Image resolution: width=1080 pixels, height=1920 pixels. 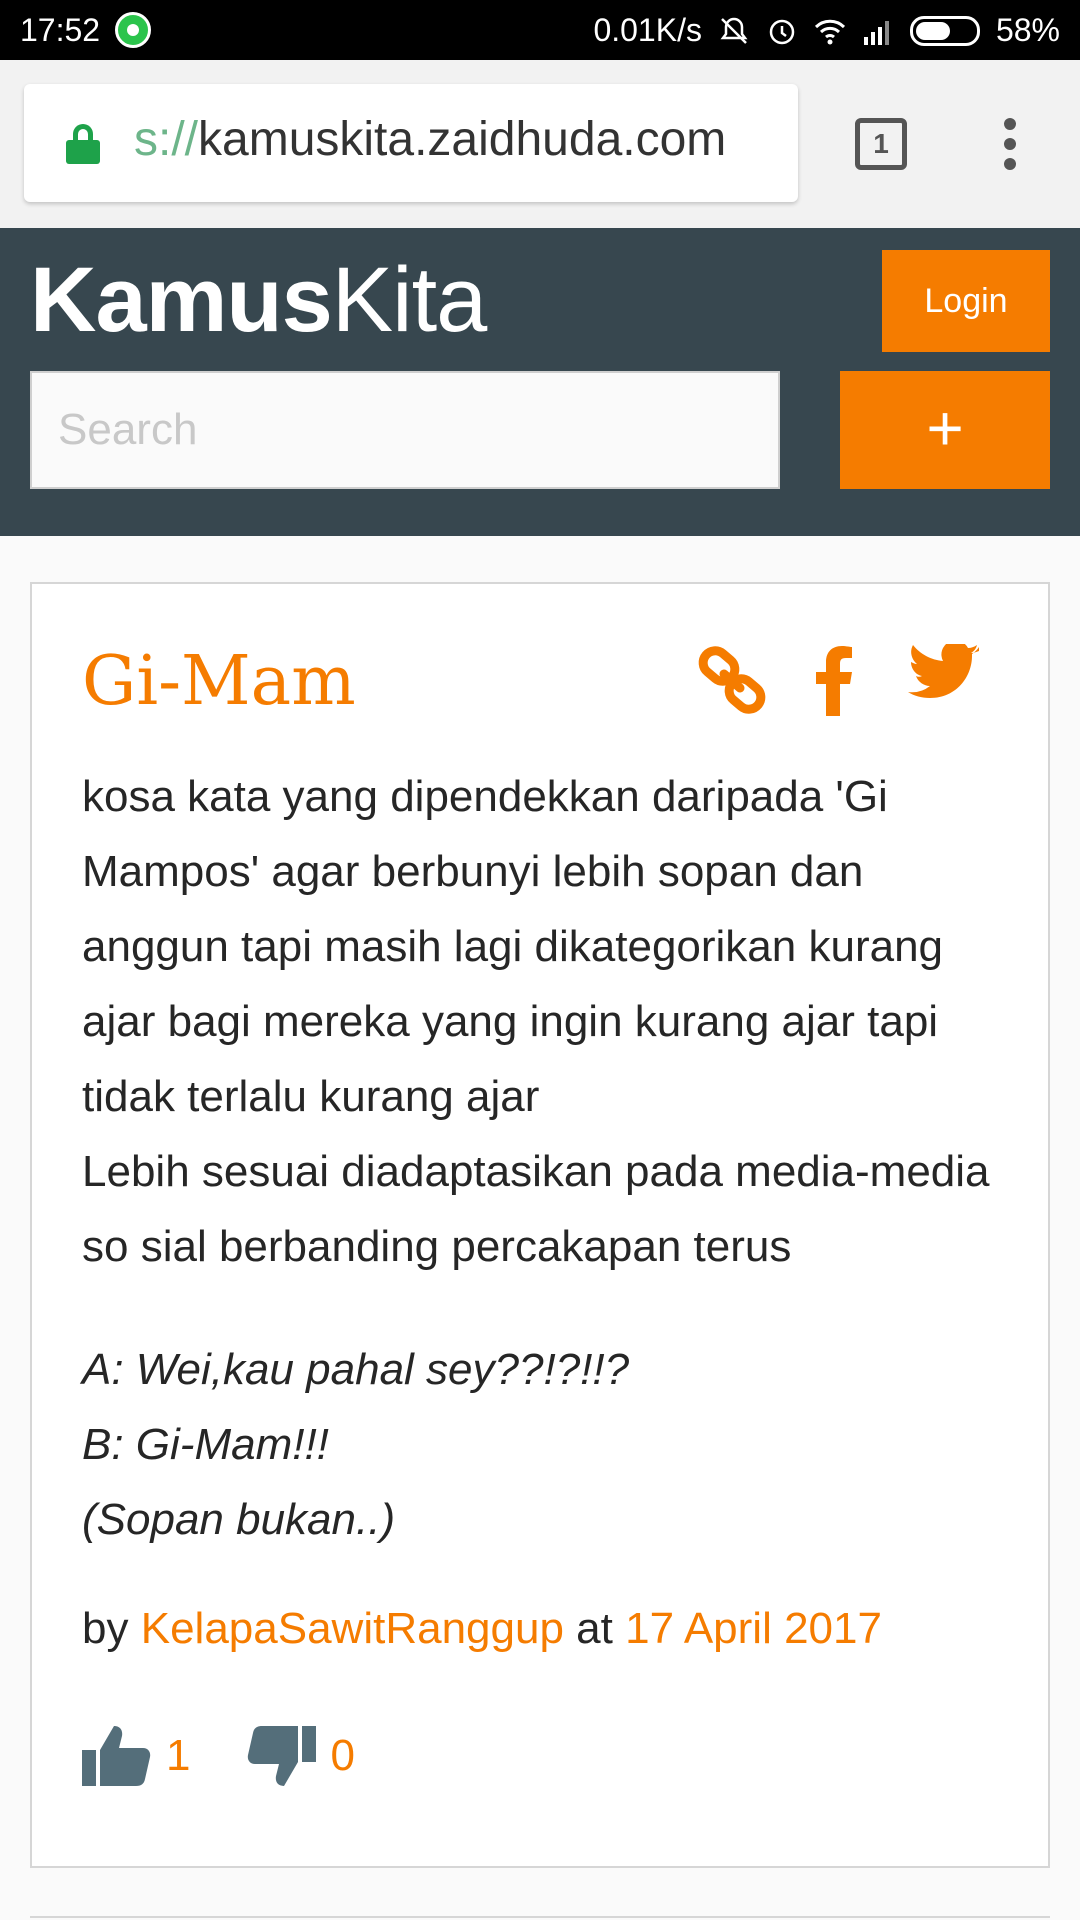 What do you see at coordinates (462, 139) in the screenshot?
I see `url-host: kamuskita.zaidhuda.com` at bounding box center [462, 139].